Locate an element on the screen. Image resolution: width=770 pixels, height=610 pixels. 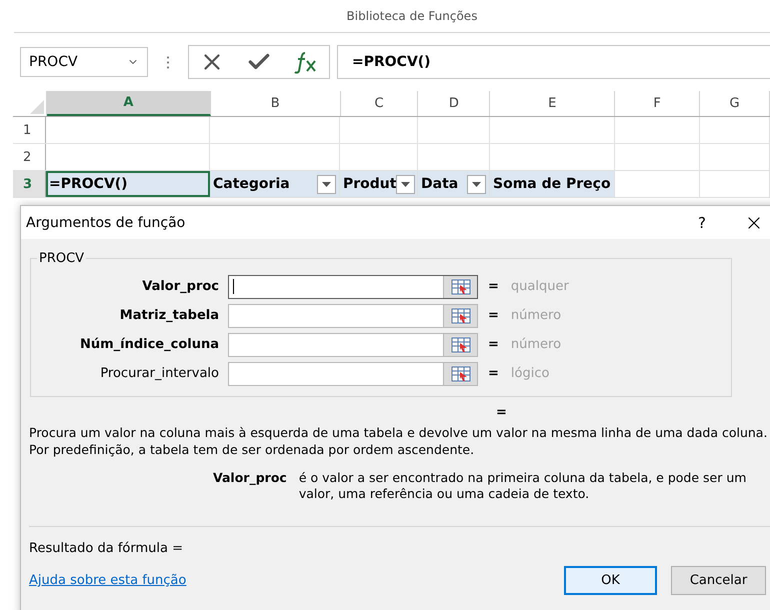
table-cell: Categoria is located at coordinates (275, 184).